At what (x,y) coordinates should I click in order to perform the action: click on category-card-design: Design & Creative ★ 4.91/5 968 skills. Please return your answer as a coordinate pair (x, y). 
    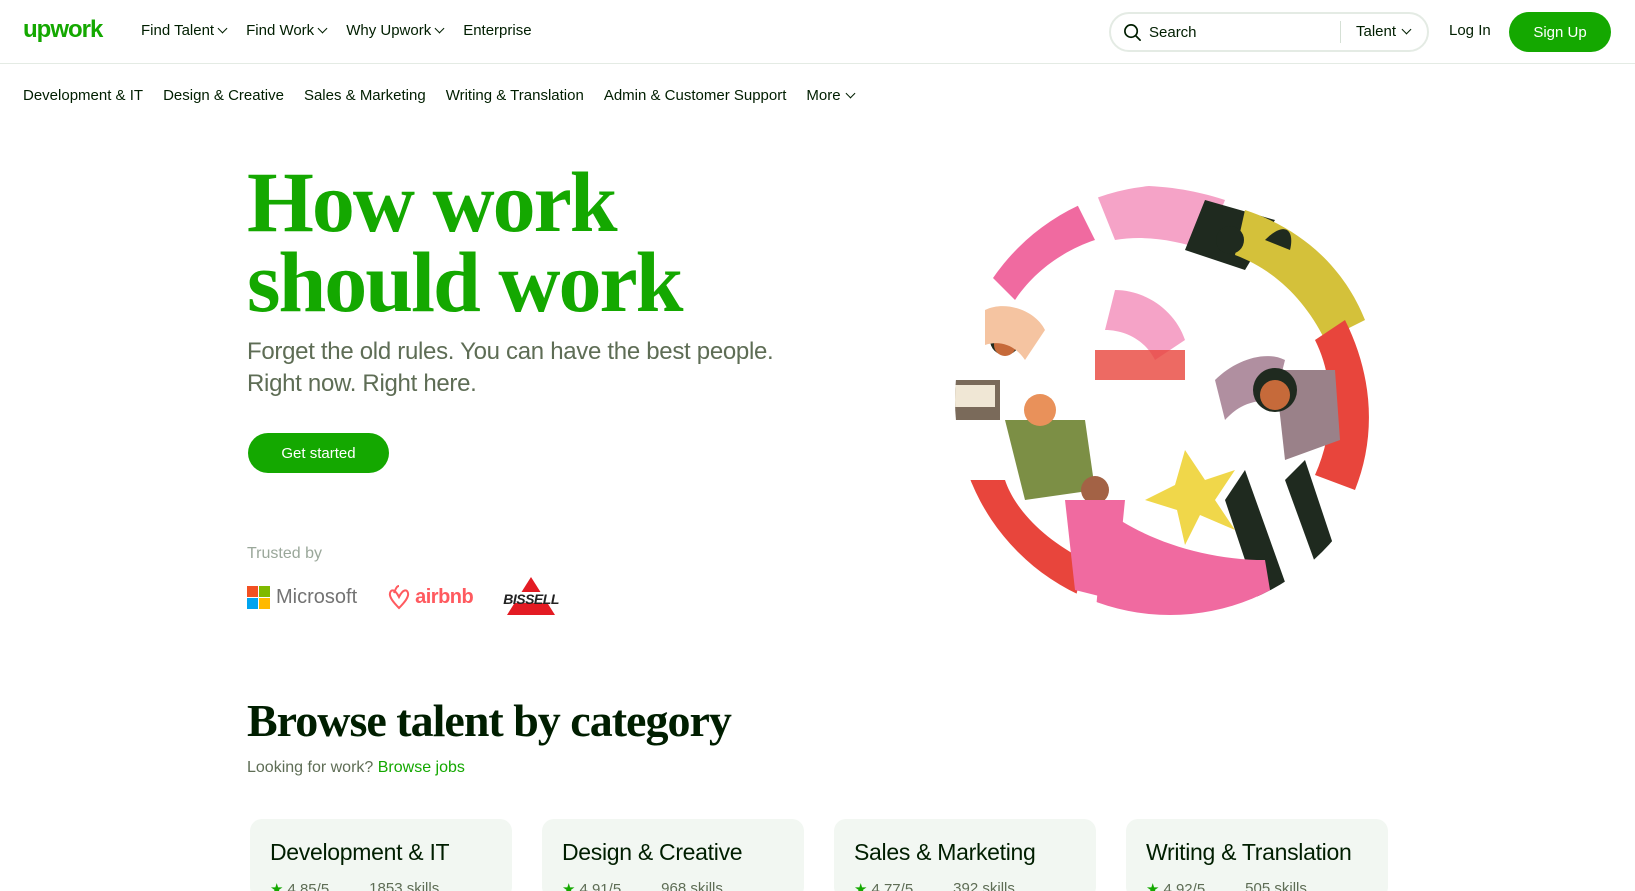
    Looking at the image, I should click on (673, 855).